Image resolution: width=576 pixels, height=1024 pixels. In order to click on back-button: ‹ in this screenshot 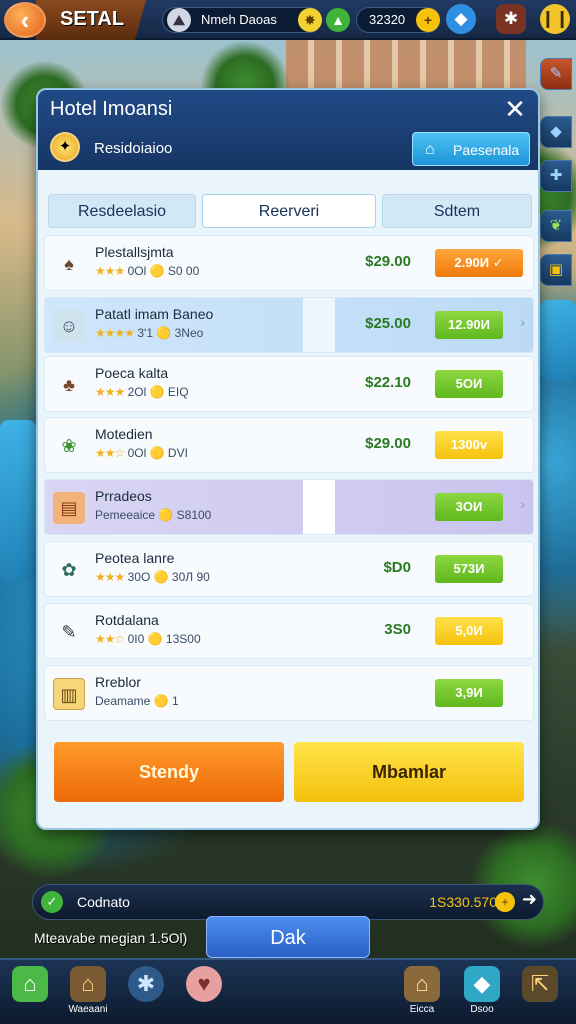, I will do `click(25, 20)`.